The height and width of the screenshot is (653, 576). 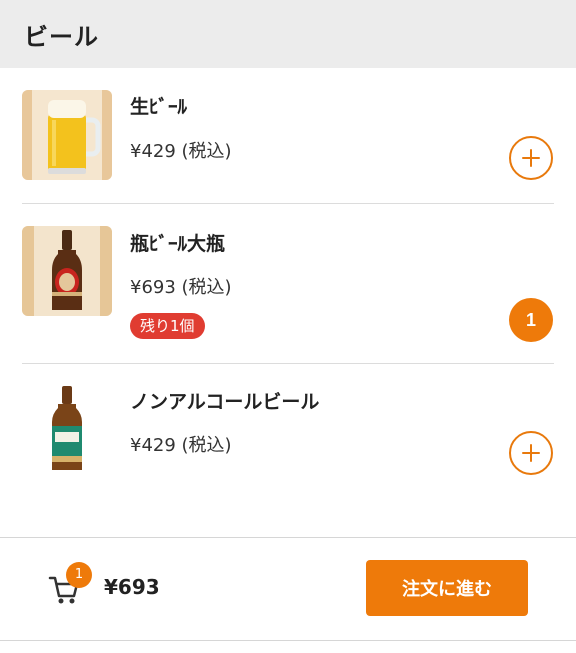 I want to click on page-header: ビール, so click(x=288, y=34).